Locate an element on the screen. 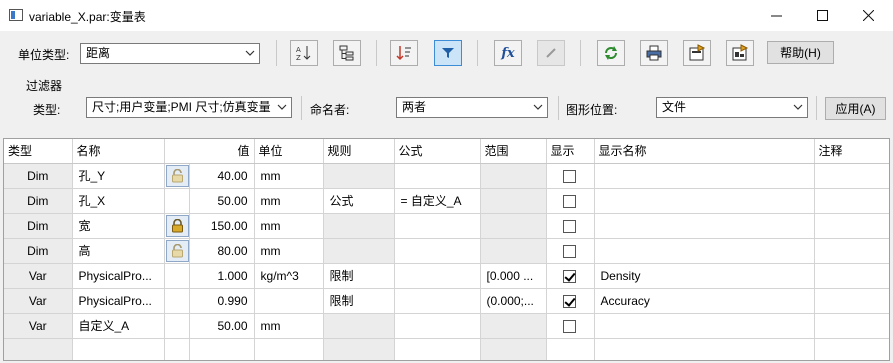 The image size is (893, 363). print-button is located at coordinates (654, 53).